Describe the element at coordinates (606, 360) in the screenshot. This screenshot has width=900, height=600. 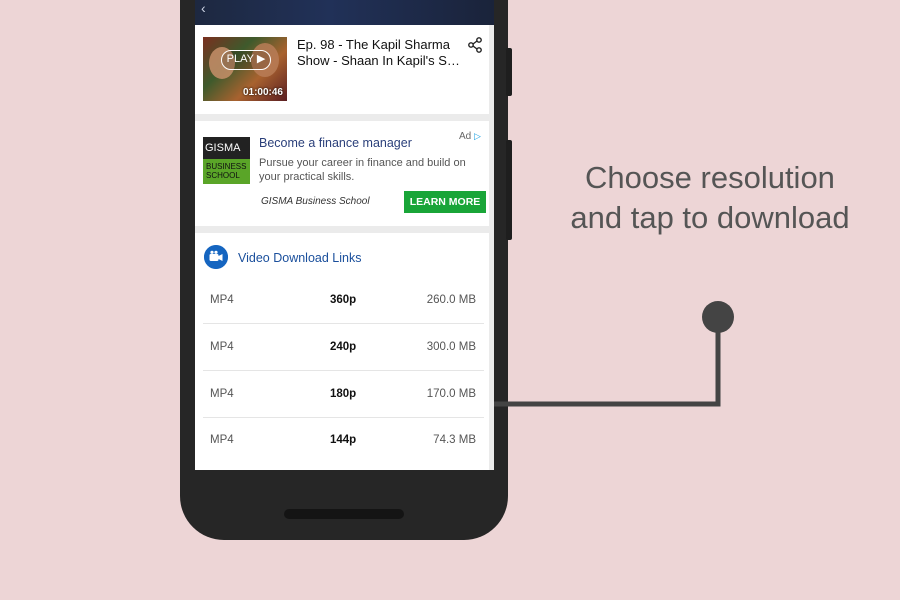
I see `callout-line` at that location.